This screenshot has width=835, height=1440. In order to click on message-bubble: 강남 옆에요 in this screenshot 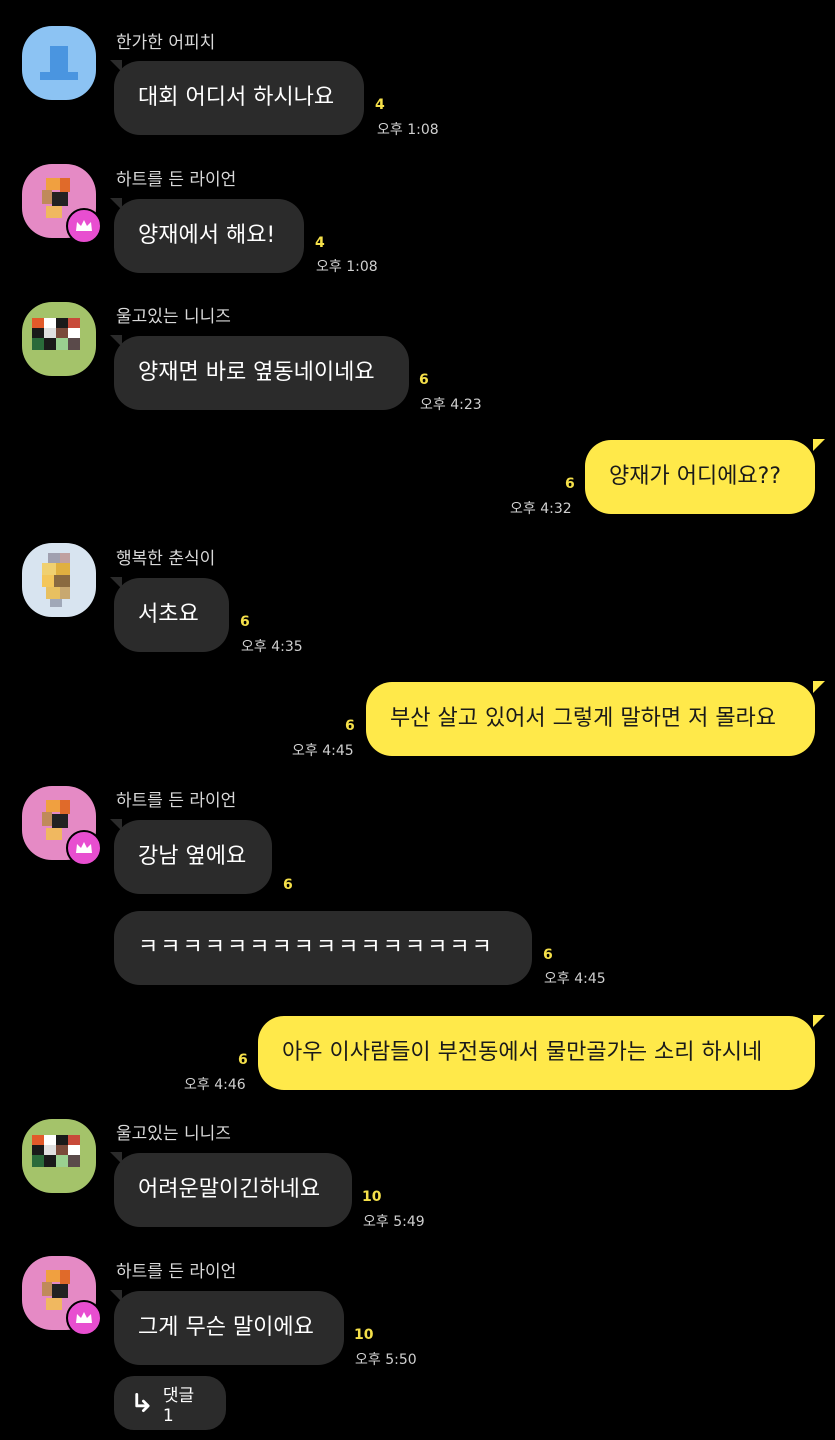, I will do `click(193, 857)`.